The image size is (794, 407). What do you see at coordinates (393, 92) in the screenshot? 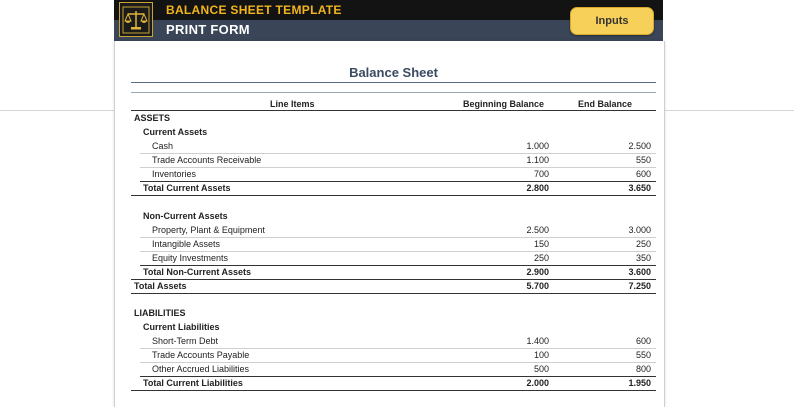
I see `title-rule-lower` at bounding box center [393, 92].